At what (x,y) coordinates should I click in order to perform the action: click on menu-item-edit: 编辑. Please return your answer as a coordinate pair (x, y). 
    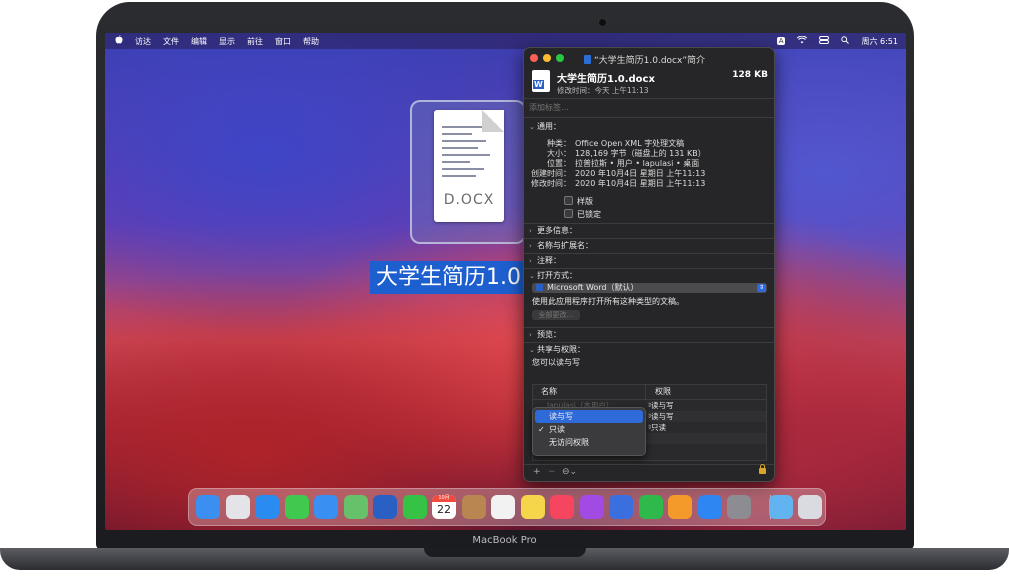
    Looking at the image, I should click on (199, 41).